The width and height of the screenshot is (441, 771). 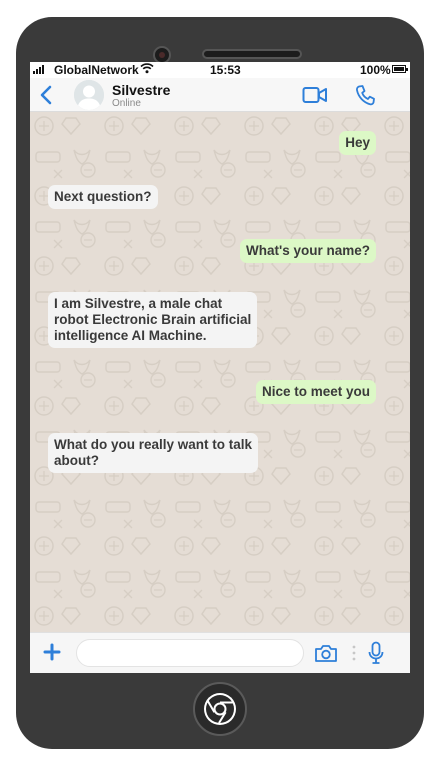 What do you see at coordinates (190, 653) in the screenshot?
I see `message-input` at bounding box center [190, 653].